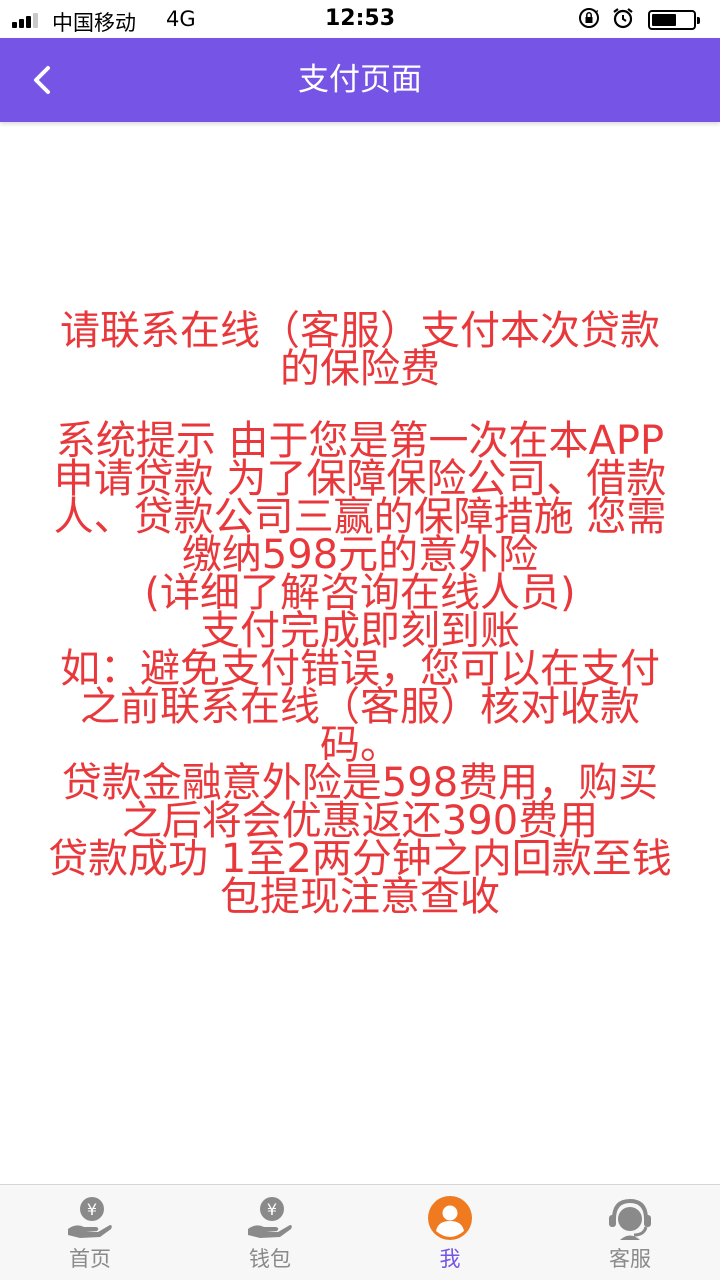 This screenshot has height=1281, width=720. I want to click on notice-heading: 请联系在线（客服）支付本次贷款 的保险费, so click(360, 350).